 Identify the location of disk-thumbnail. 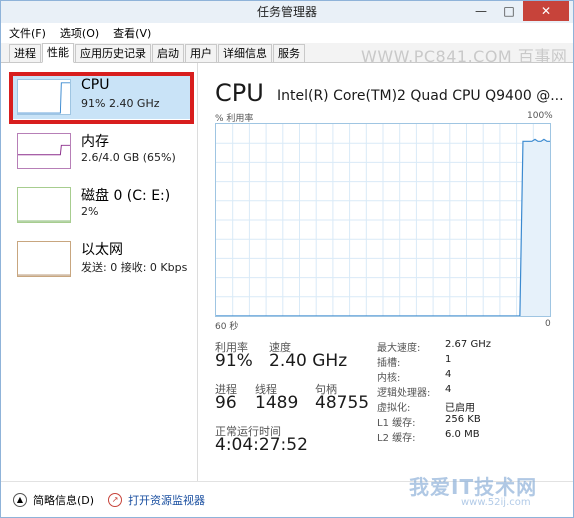
(44, 205).